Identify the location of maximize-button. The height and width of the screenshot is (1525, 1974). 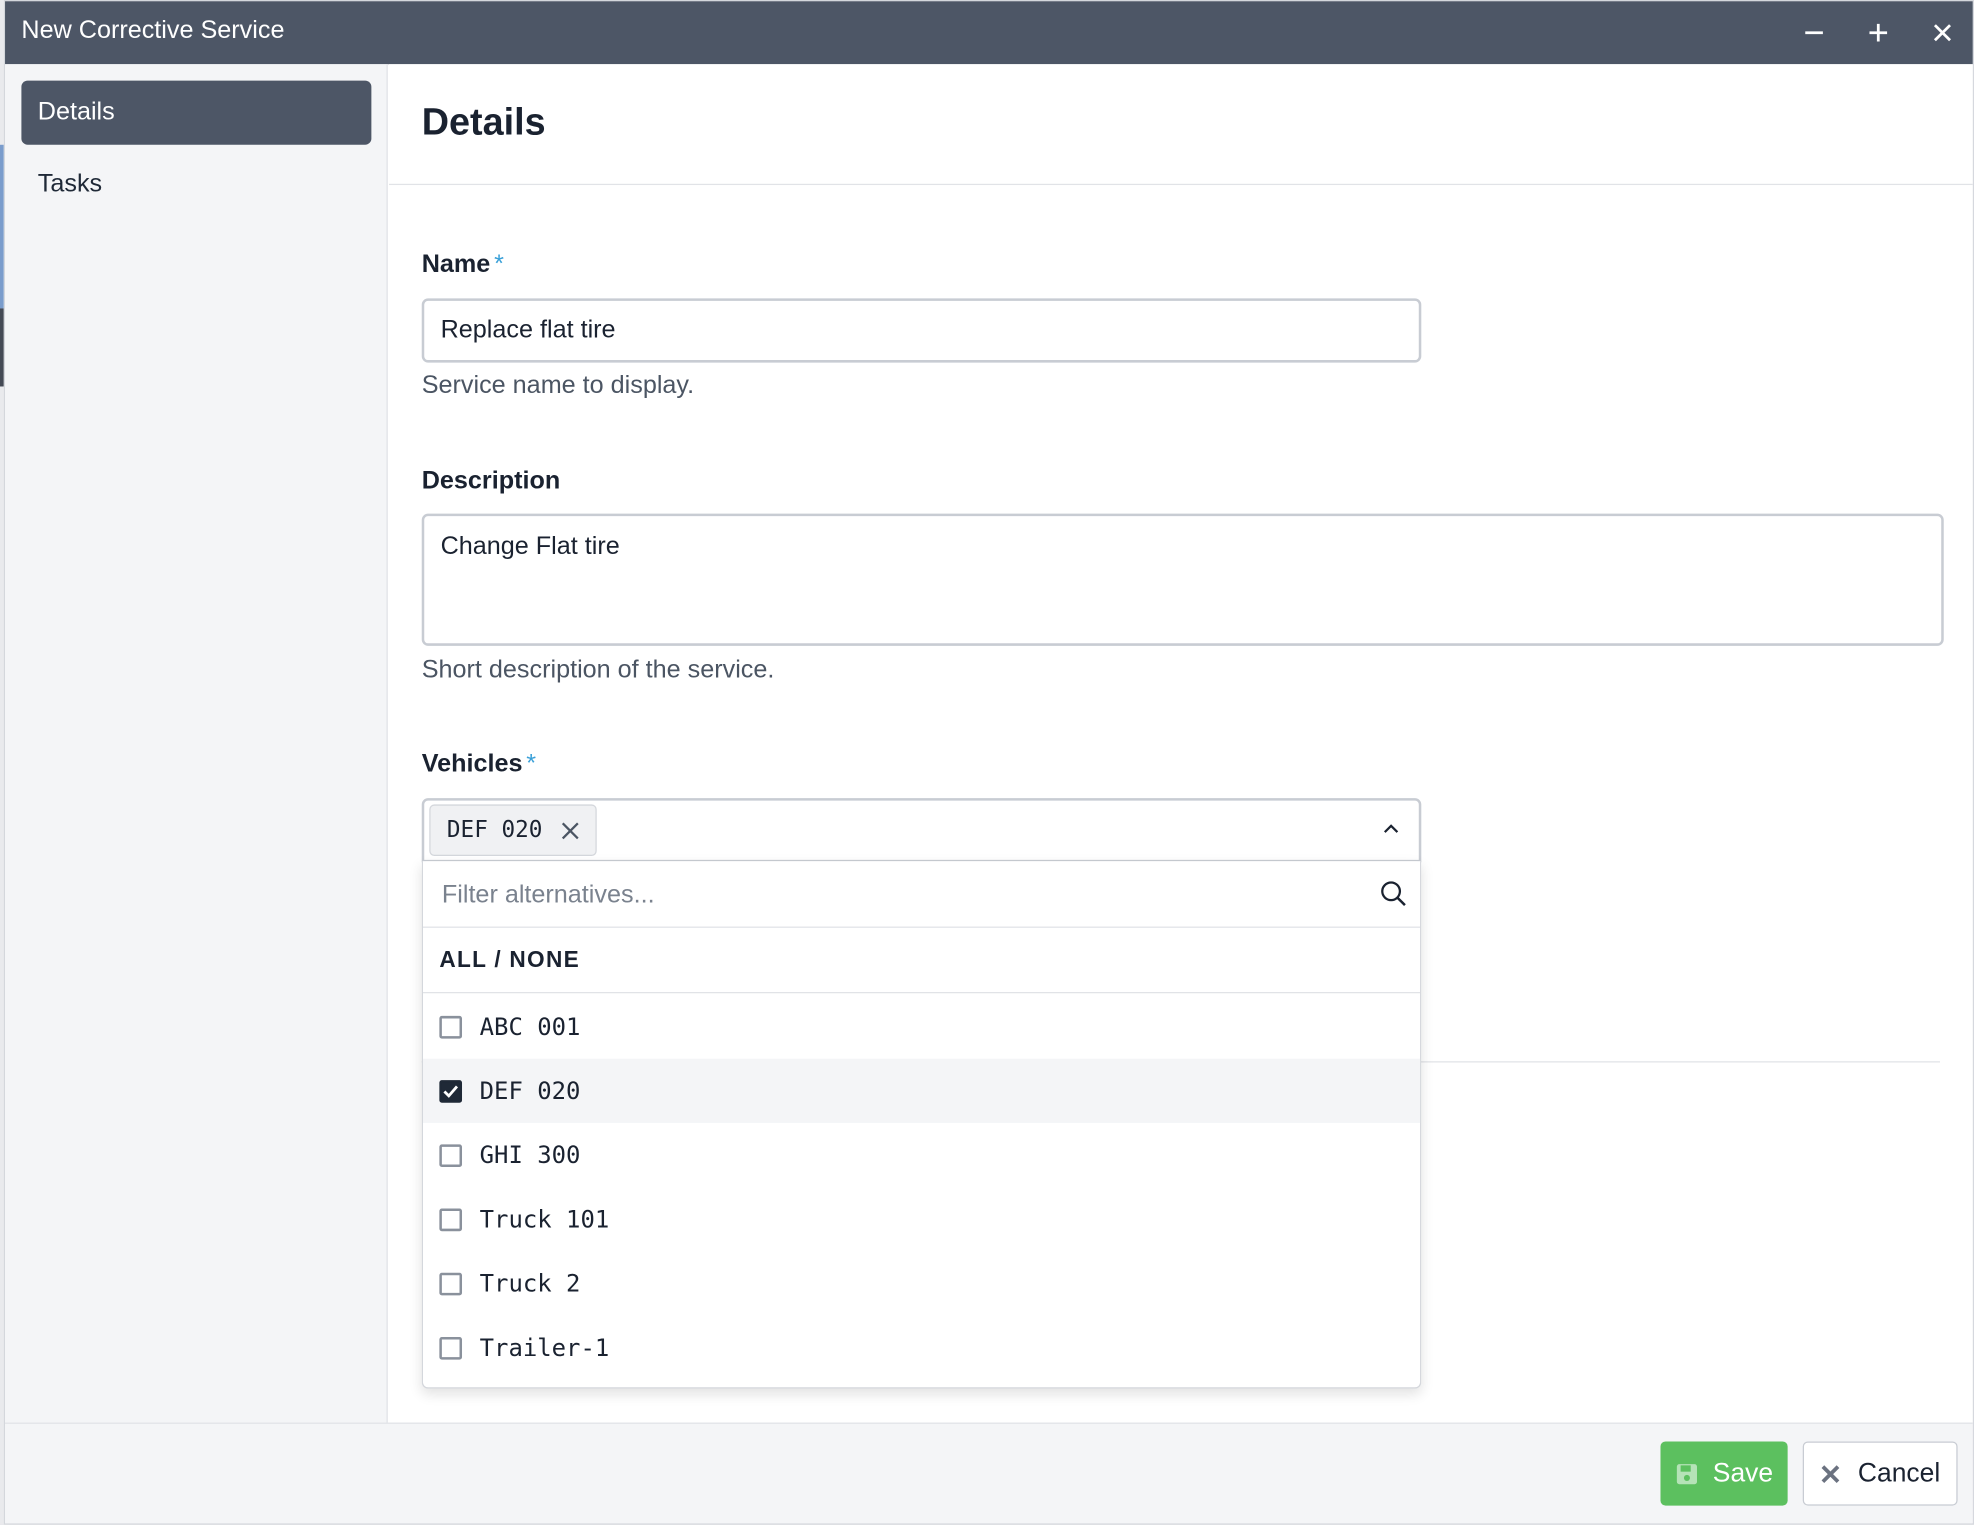
(1878, 32).